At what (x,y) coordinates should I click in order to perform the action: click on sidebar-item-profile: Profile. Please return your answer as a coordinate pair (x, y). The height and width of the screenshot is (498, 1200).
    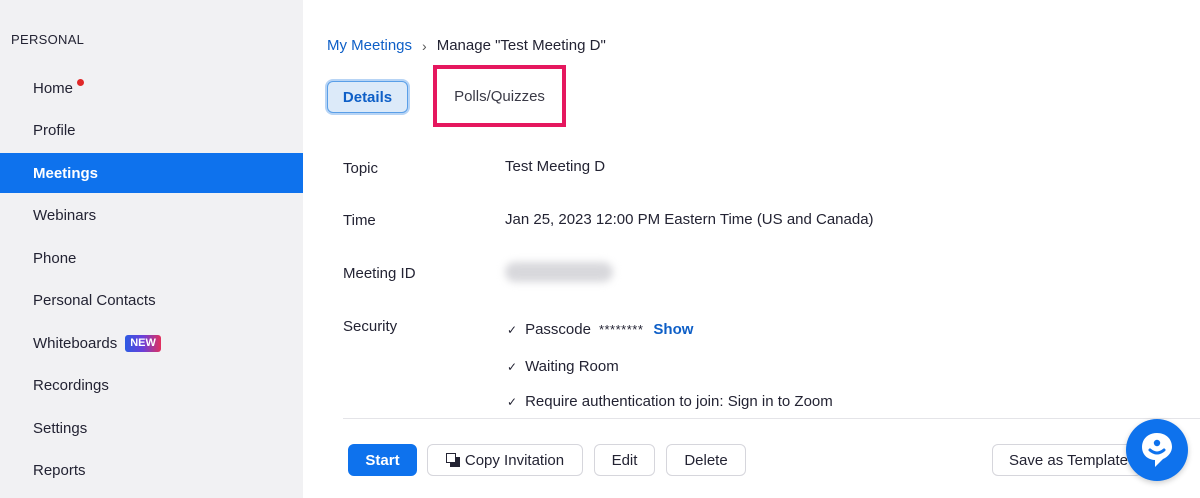
    Looking at the image, I should click on (151, 130).